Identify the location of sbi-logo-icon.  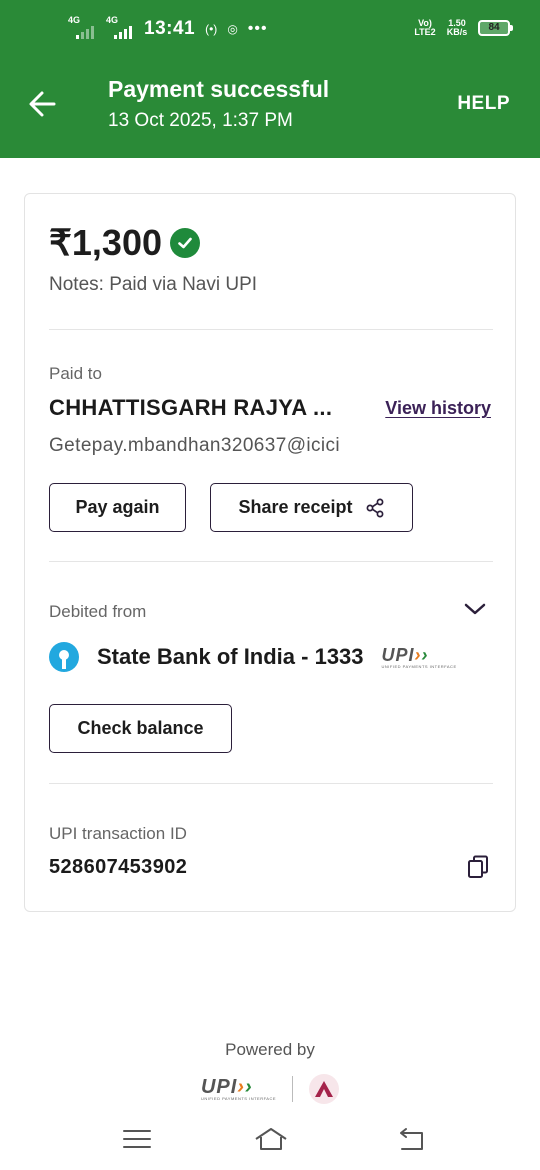
(64, 657).